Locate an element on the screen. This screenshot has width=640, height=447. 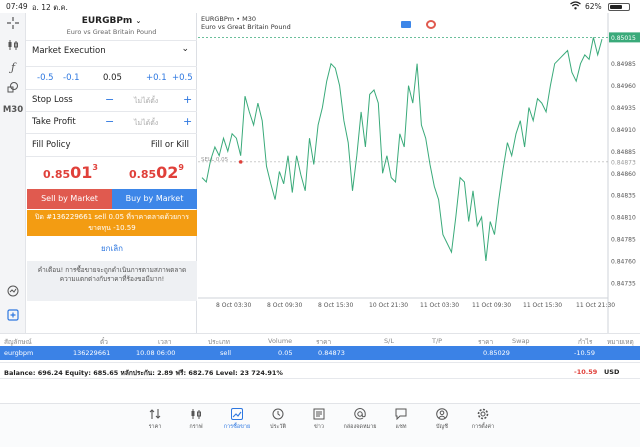
position-profit: -10.59 is located at coordinates (584, 353).